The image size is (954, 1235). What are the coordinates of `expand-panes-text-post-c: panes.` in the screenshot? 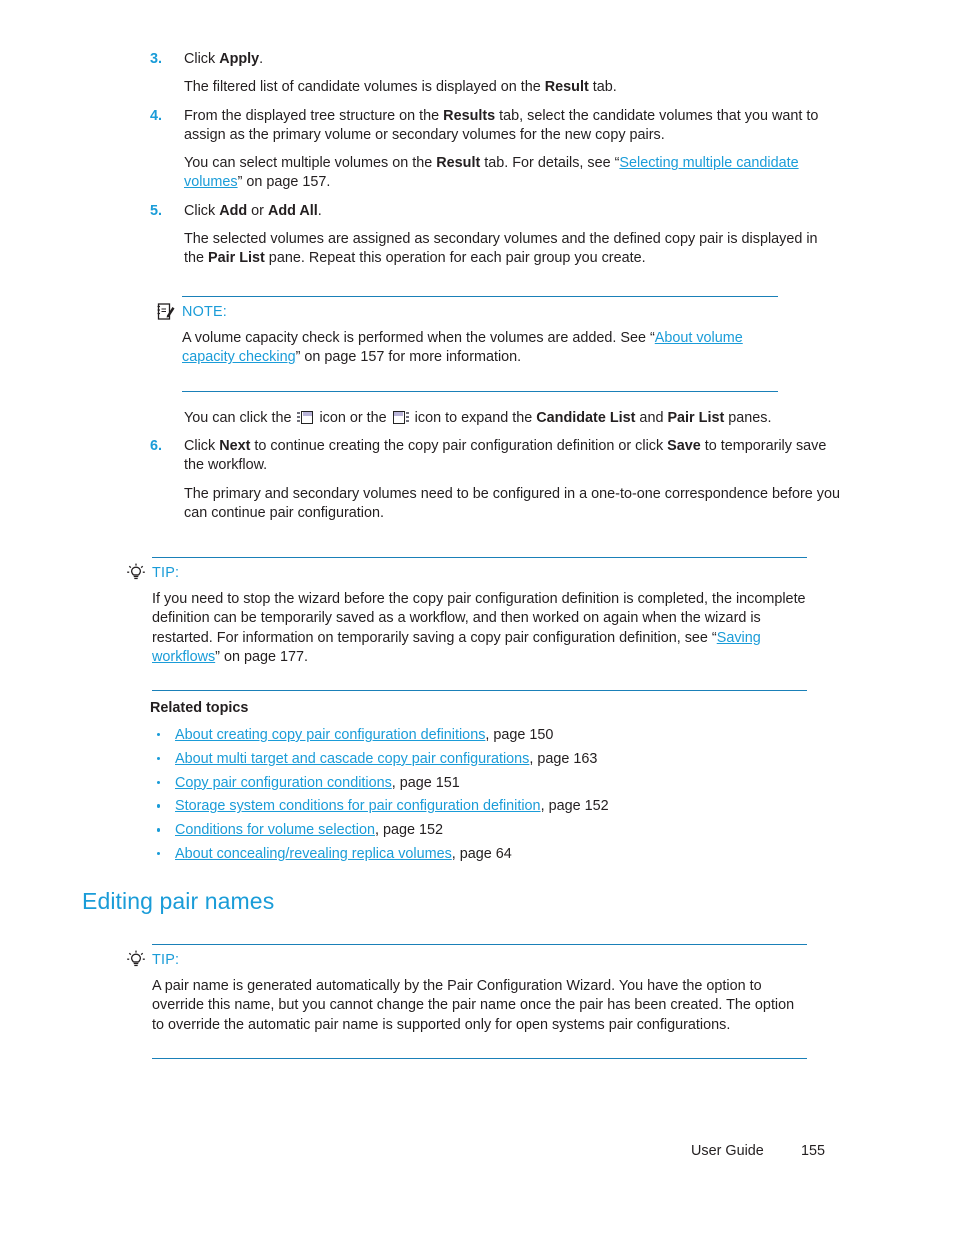 It's located at (748, 418).